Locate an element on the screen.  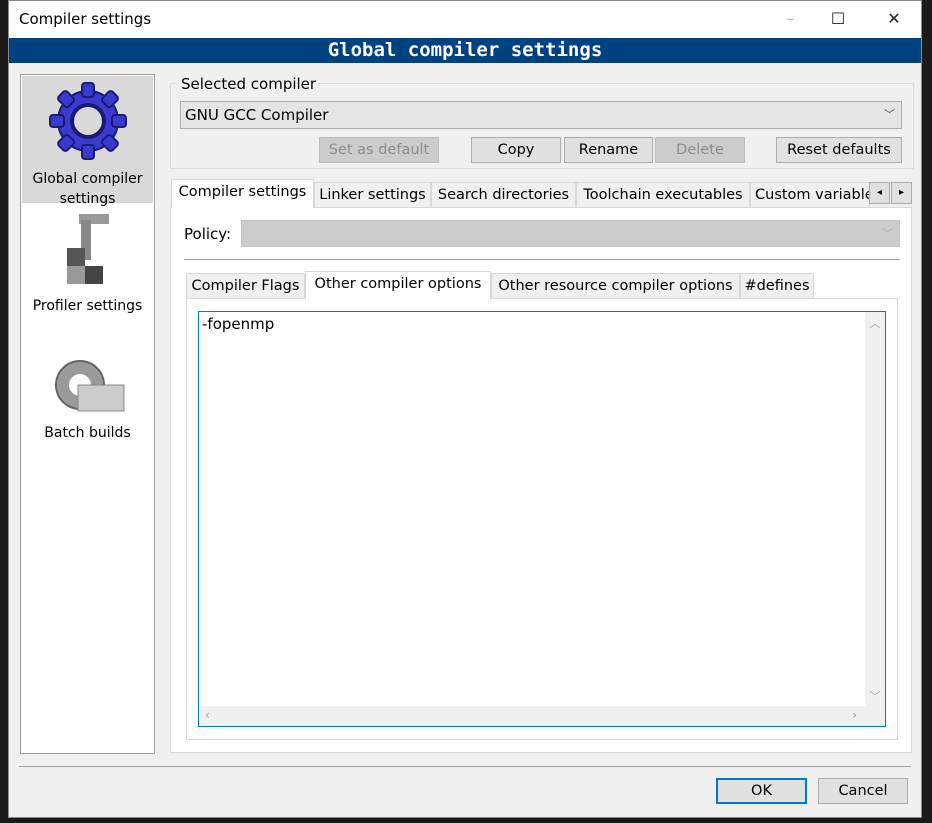
set-as-default-button: Set as default is located at coordinates (379, 150).